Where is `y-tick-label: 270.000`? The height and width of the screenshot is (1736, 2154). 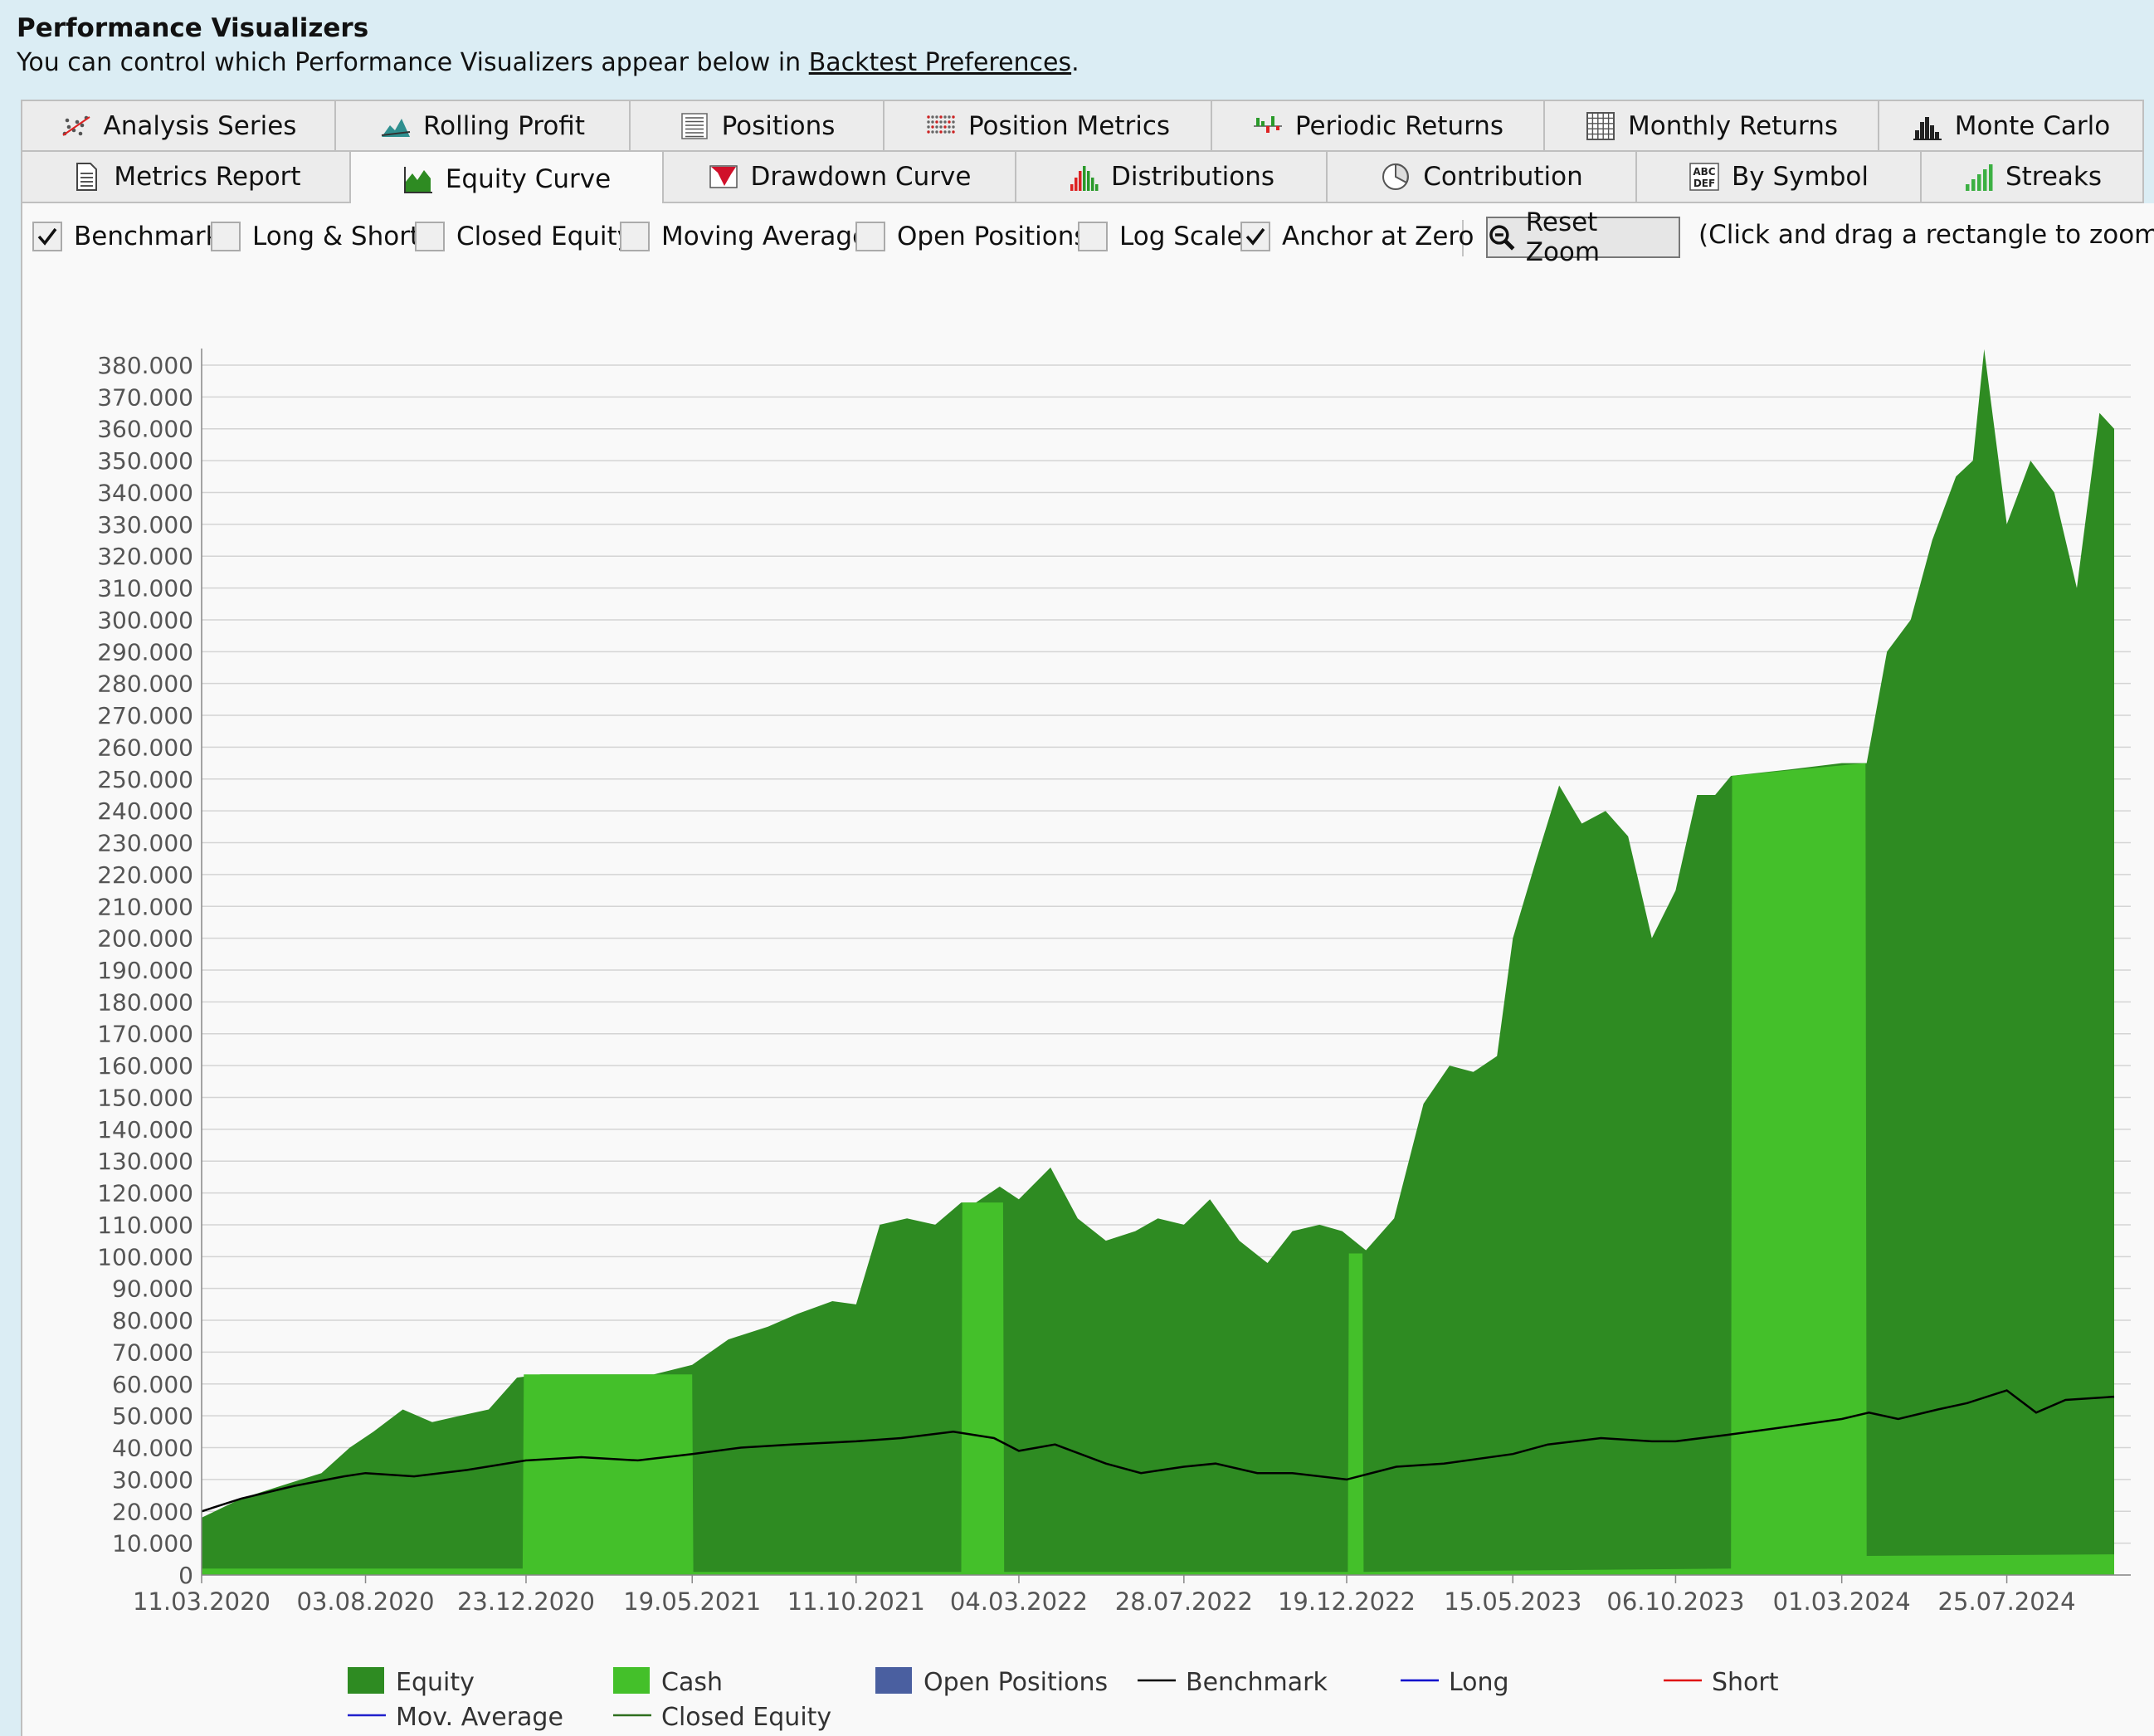 y-tick-label: 270.000 is located at coordinates (145, 715).